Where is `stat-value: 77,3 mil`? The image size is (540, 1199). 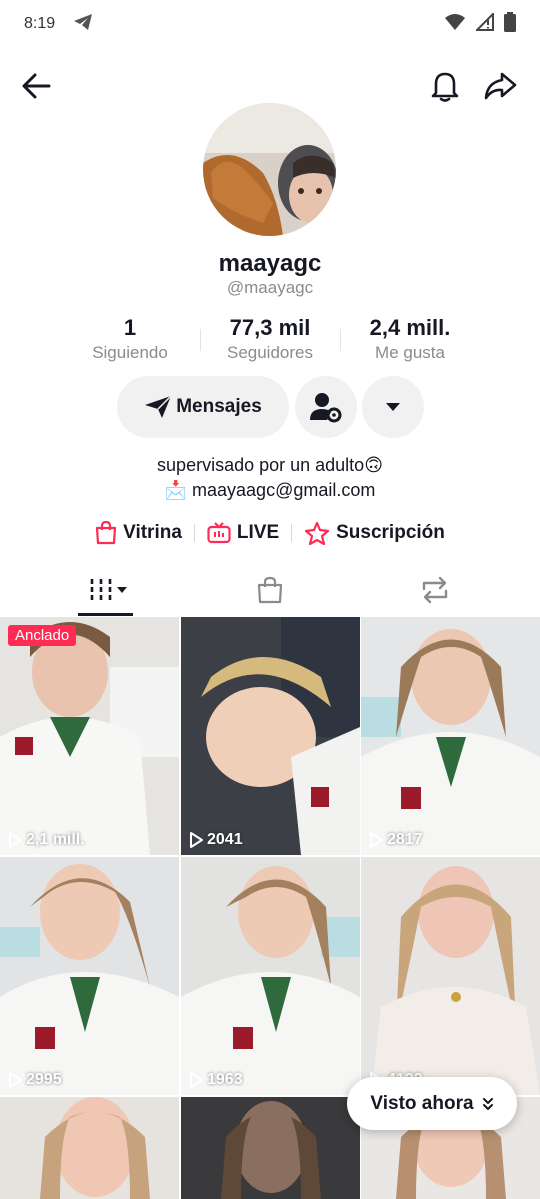
stat-value: 77,3 mil is located at coordinates (270, 327).